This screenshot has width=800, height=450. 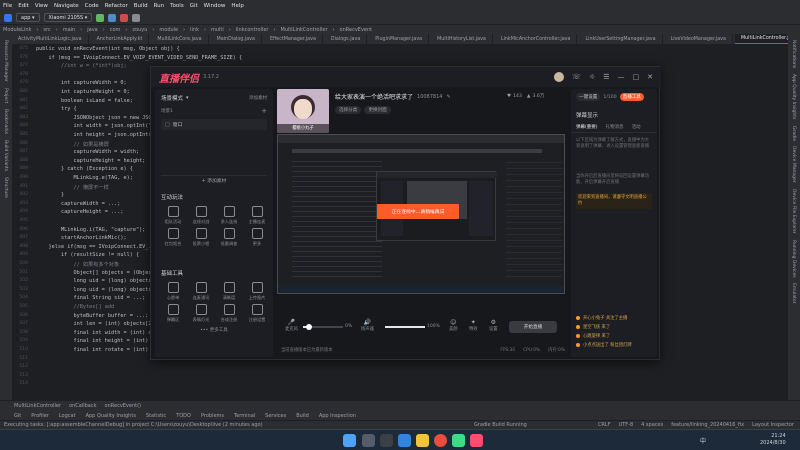 What do you see at coordinates (793, 54) in the screenshot?
I see `tool-window-right-0: Notifications` at bounding box center [793, 54].